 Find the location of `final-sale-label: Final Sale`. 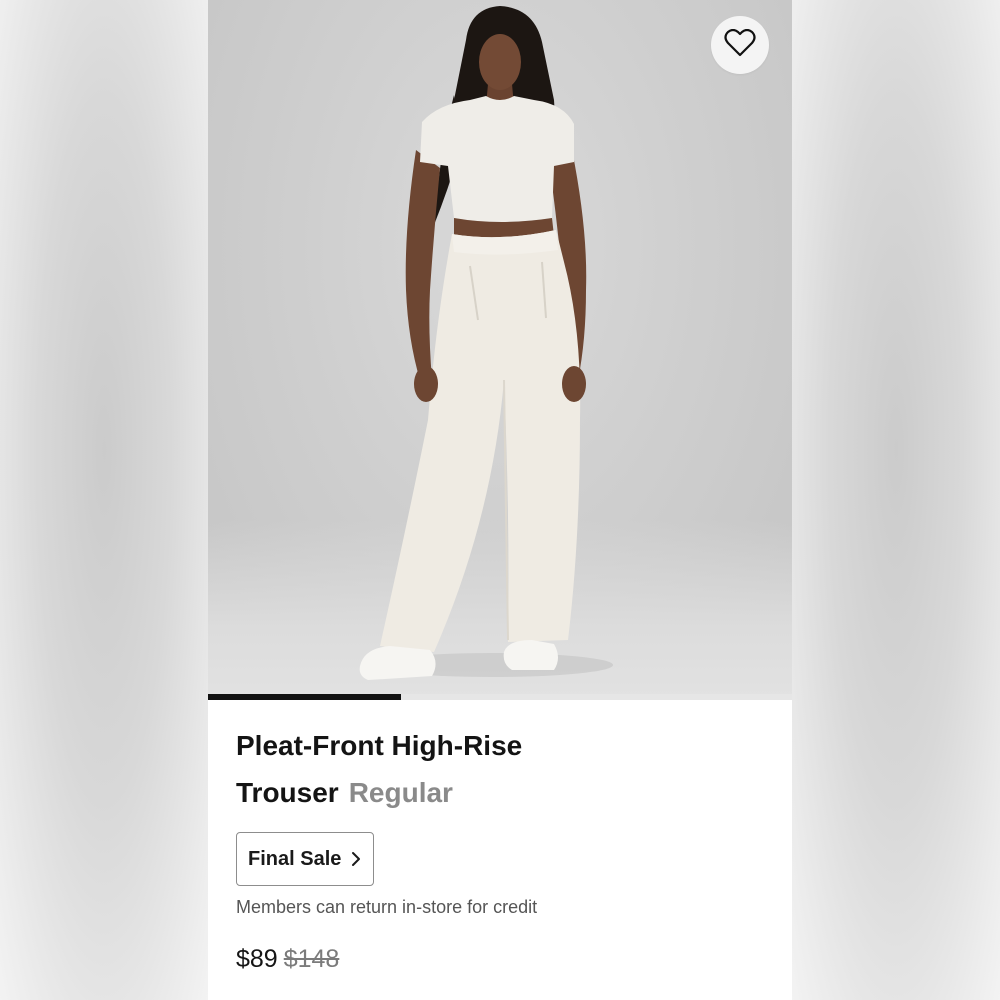

final-sale-label: Final Sale is located at coordinates (295, 858).